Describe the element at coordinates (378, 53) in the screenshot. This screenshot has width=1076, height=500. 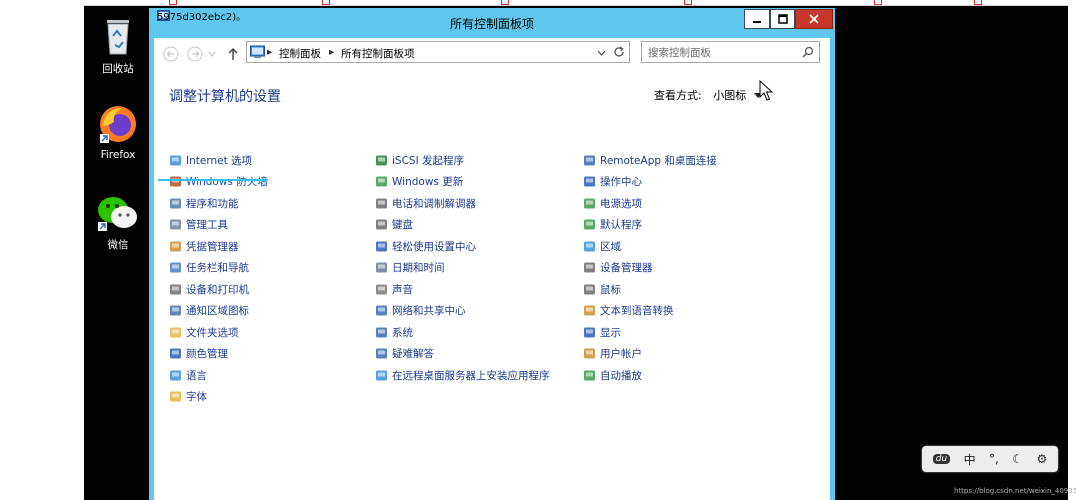
I see `breadcrumb-all-items: 所有控制面板项` at that location.